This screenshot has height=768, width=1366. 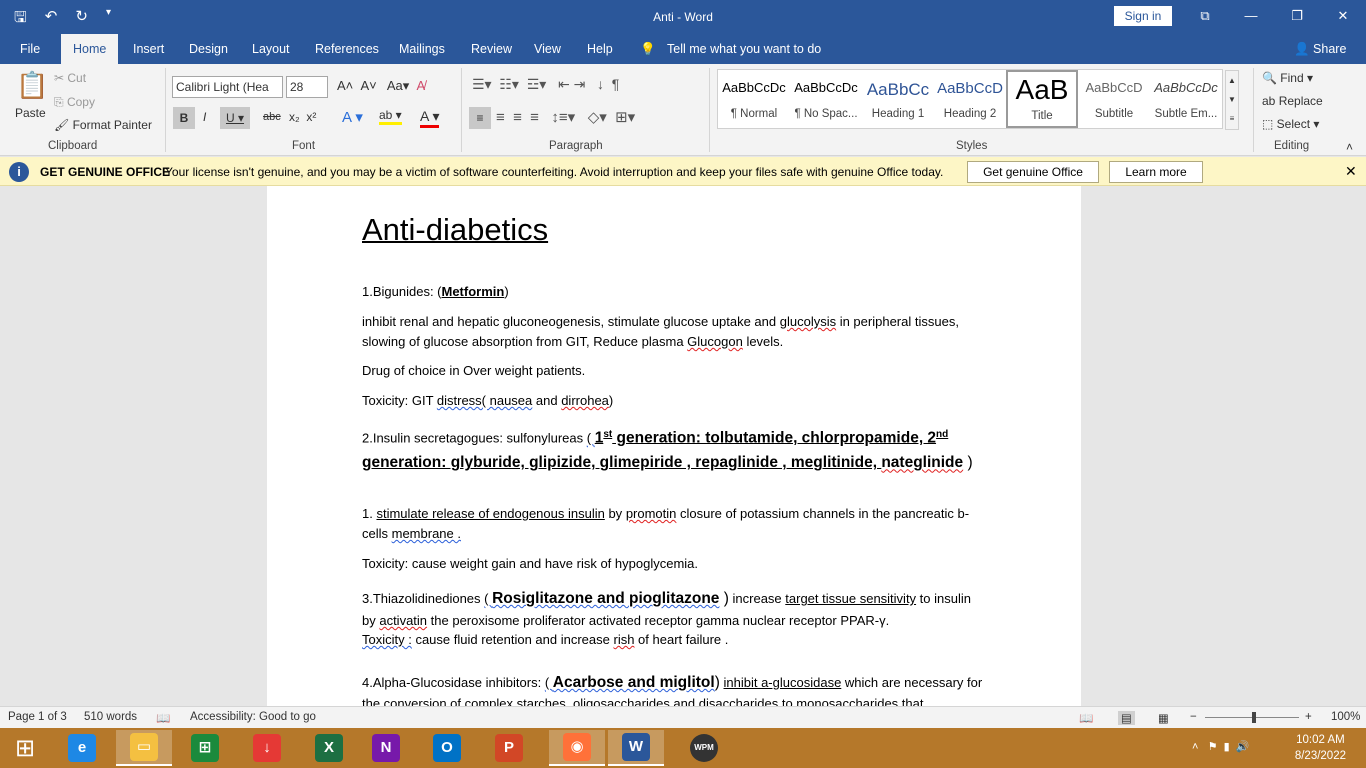 What do you see at coordinates (148, 49) in the screenshot?
I see `tab-insert: Insert` at bounding box center [148, 49].